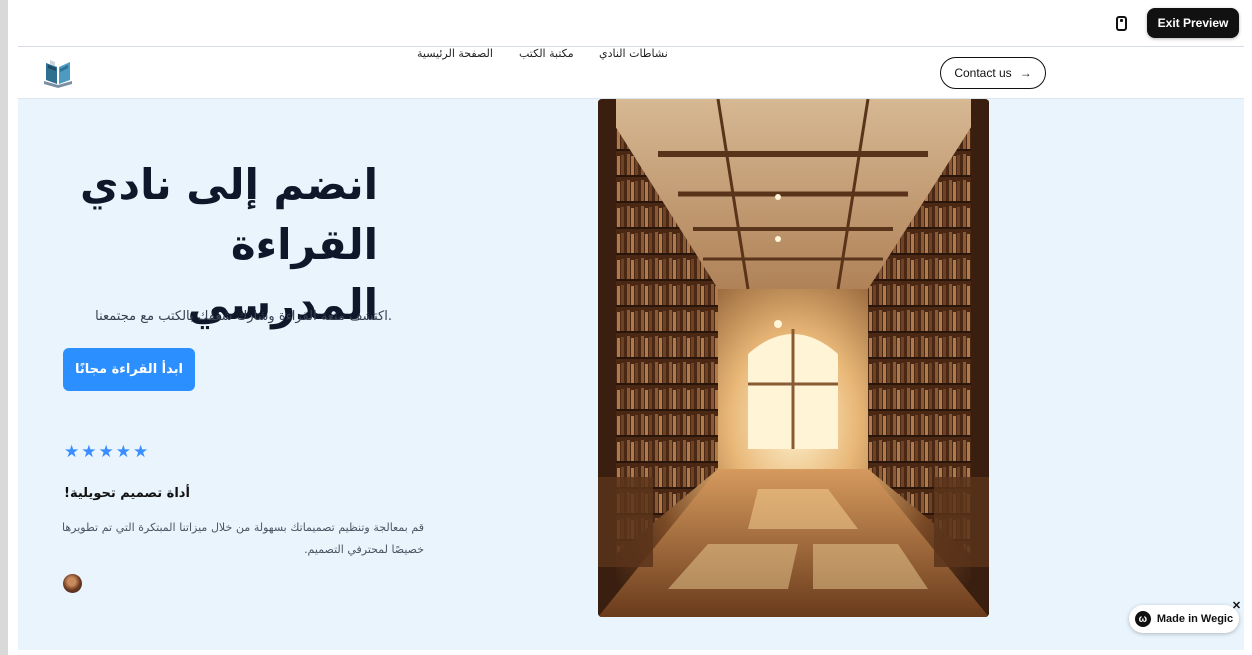 Image resolution: width=1252 pixels, height=655 pixels. Describe the element at coordinates (1193, 23) in the screenshot. I see `exit-preview-button: Exit Preview` at that location.